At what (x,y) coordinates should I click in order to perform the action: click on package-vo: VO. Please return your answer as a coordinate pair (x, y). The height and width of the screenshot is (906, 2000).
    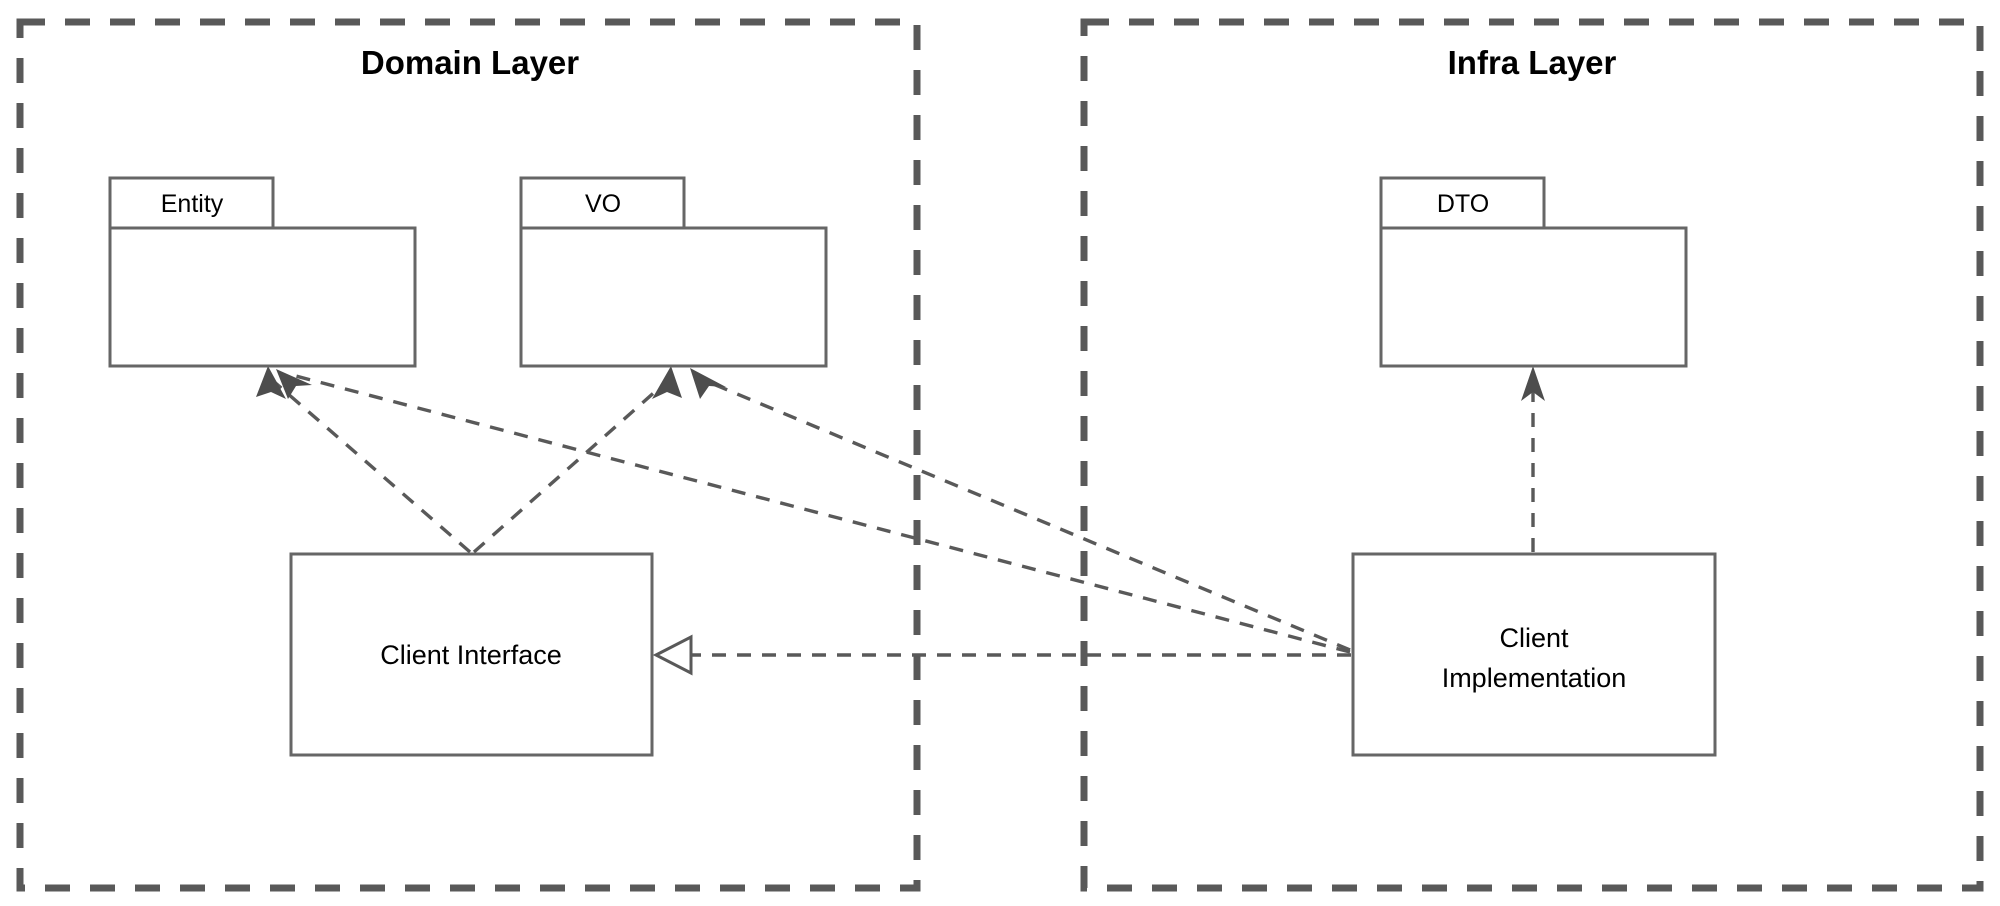
    Looking at the image, I should click on (673, 272).